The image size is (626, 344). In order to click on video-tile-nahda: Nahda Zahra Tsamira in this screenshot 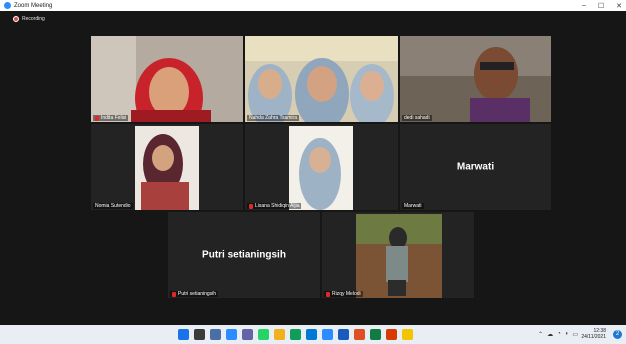, I will do `click(321, 79)`.